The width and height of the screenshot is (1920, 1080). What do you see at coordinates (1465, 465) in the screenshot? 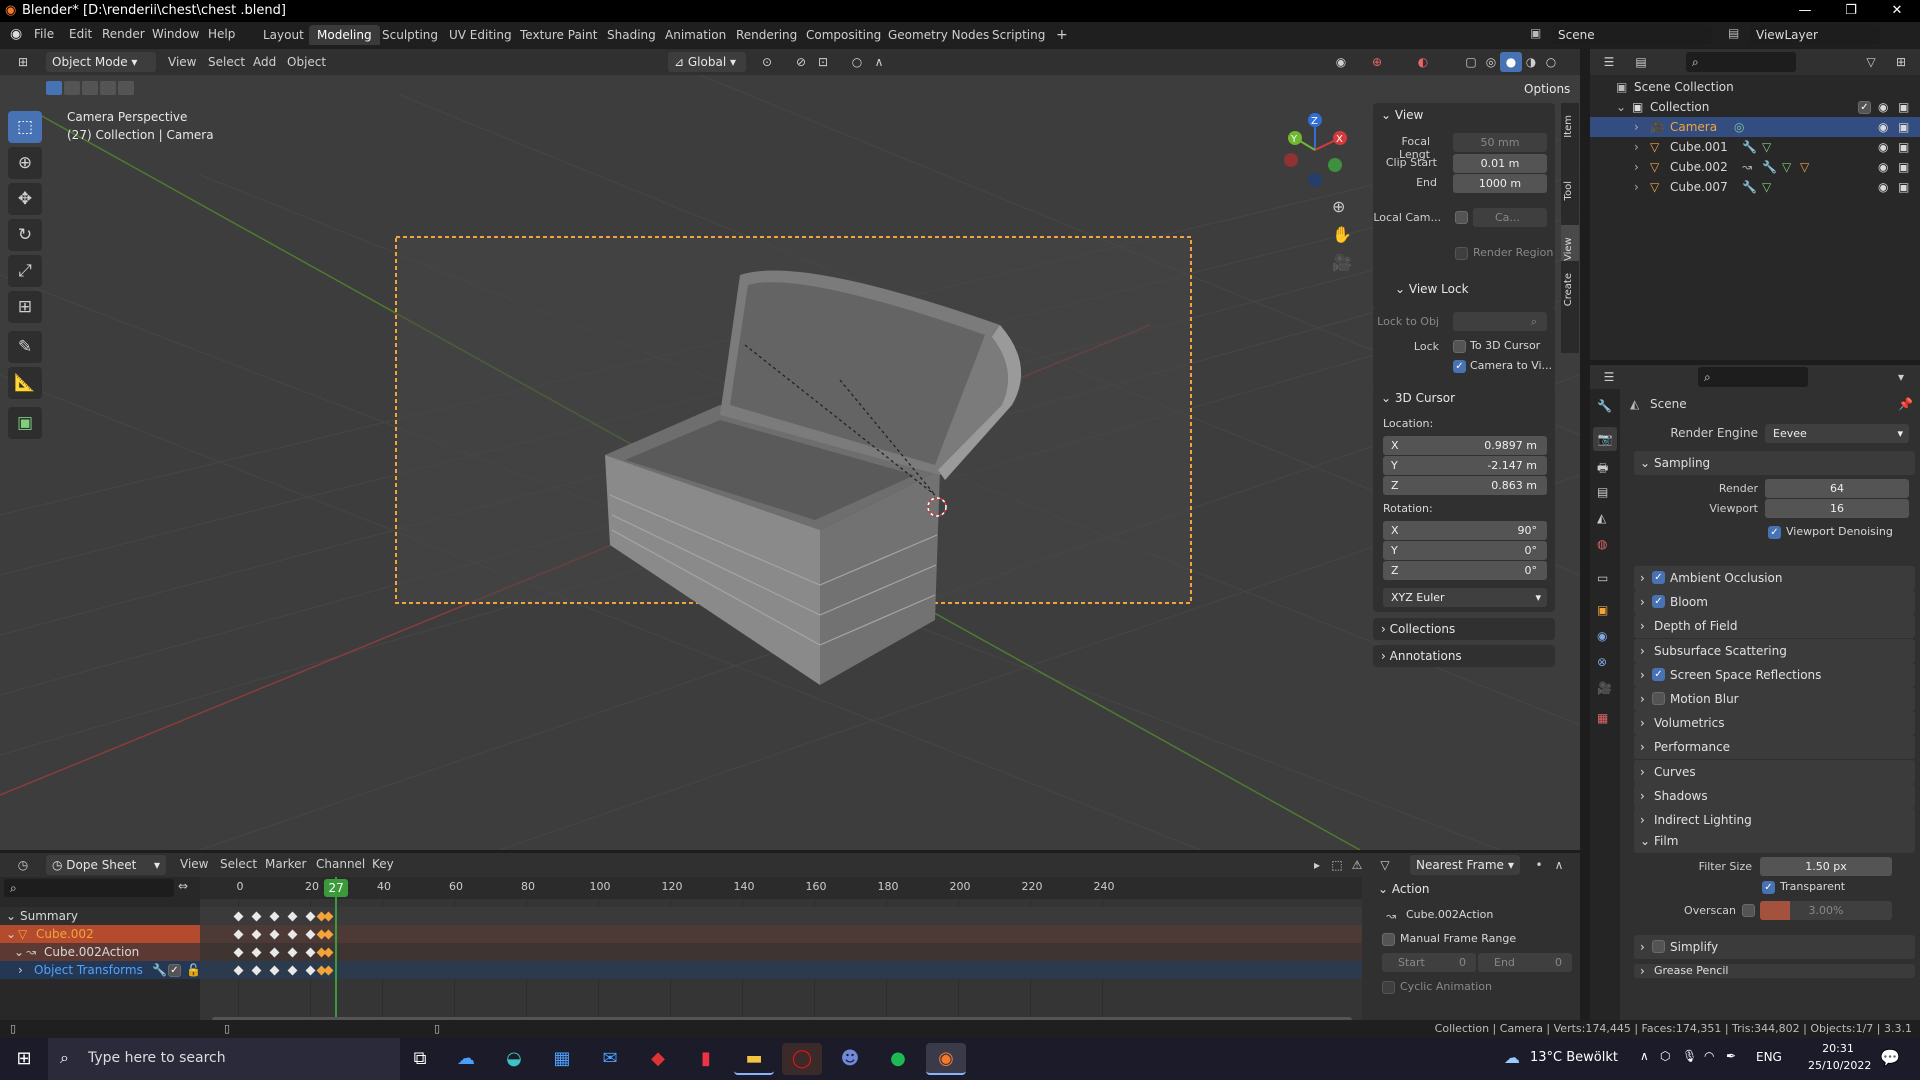
I see `cursor-loc-y-field: Y -2.147 m` at bounding box center [1465, 465].